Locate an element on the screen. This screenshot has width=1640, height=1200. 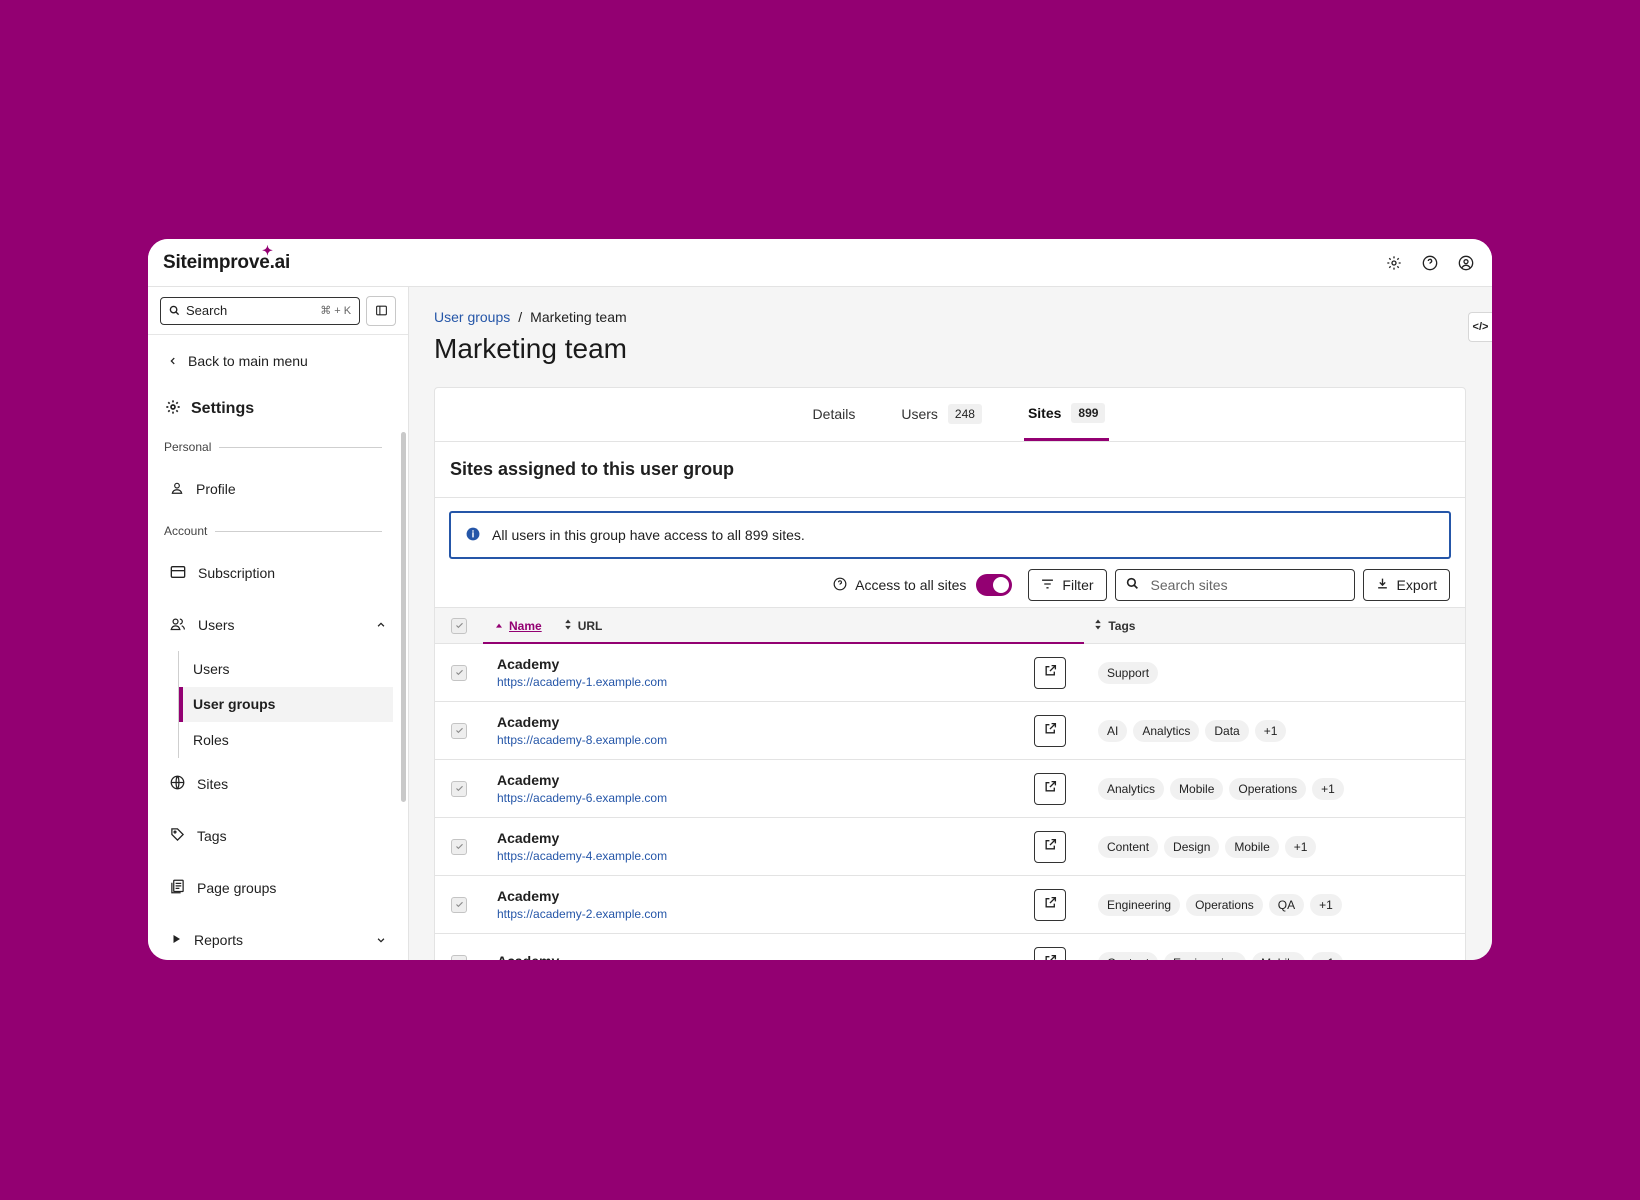
download-icon is located at coordinates (1382, 585).